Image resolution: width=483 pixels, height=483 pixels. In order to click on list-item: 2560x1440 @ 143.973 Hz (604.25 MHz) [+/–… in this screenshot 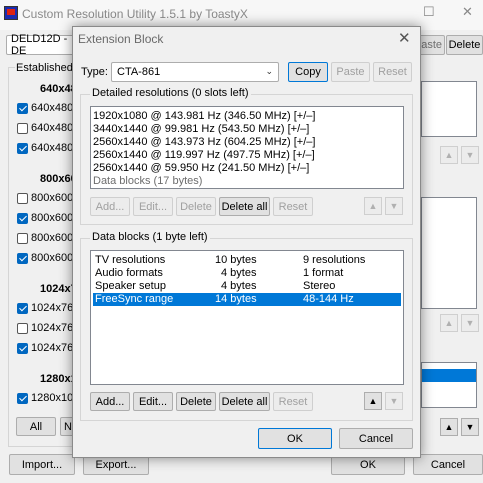, I will do `click(247, 142)`.